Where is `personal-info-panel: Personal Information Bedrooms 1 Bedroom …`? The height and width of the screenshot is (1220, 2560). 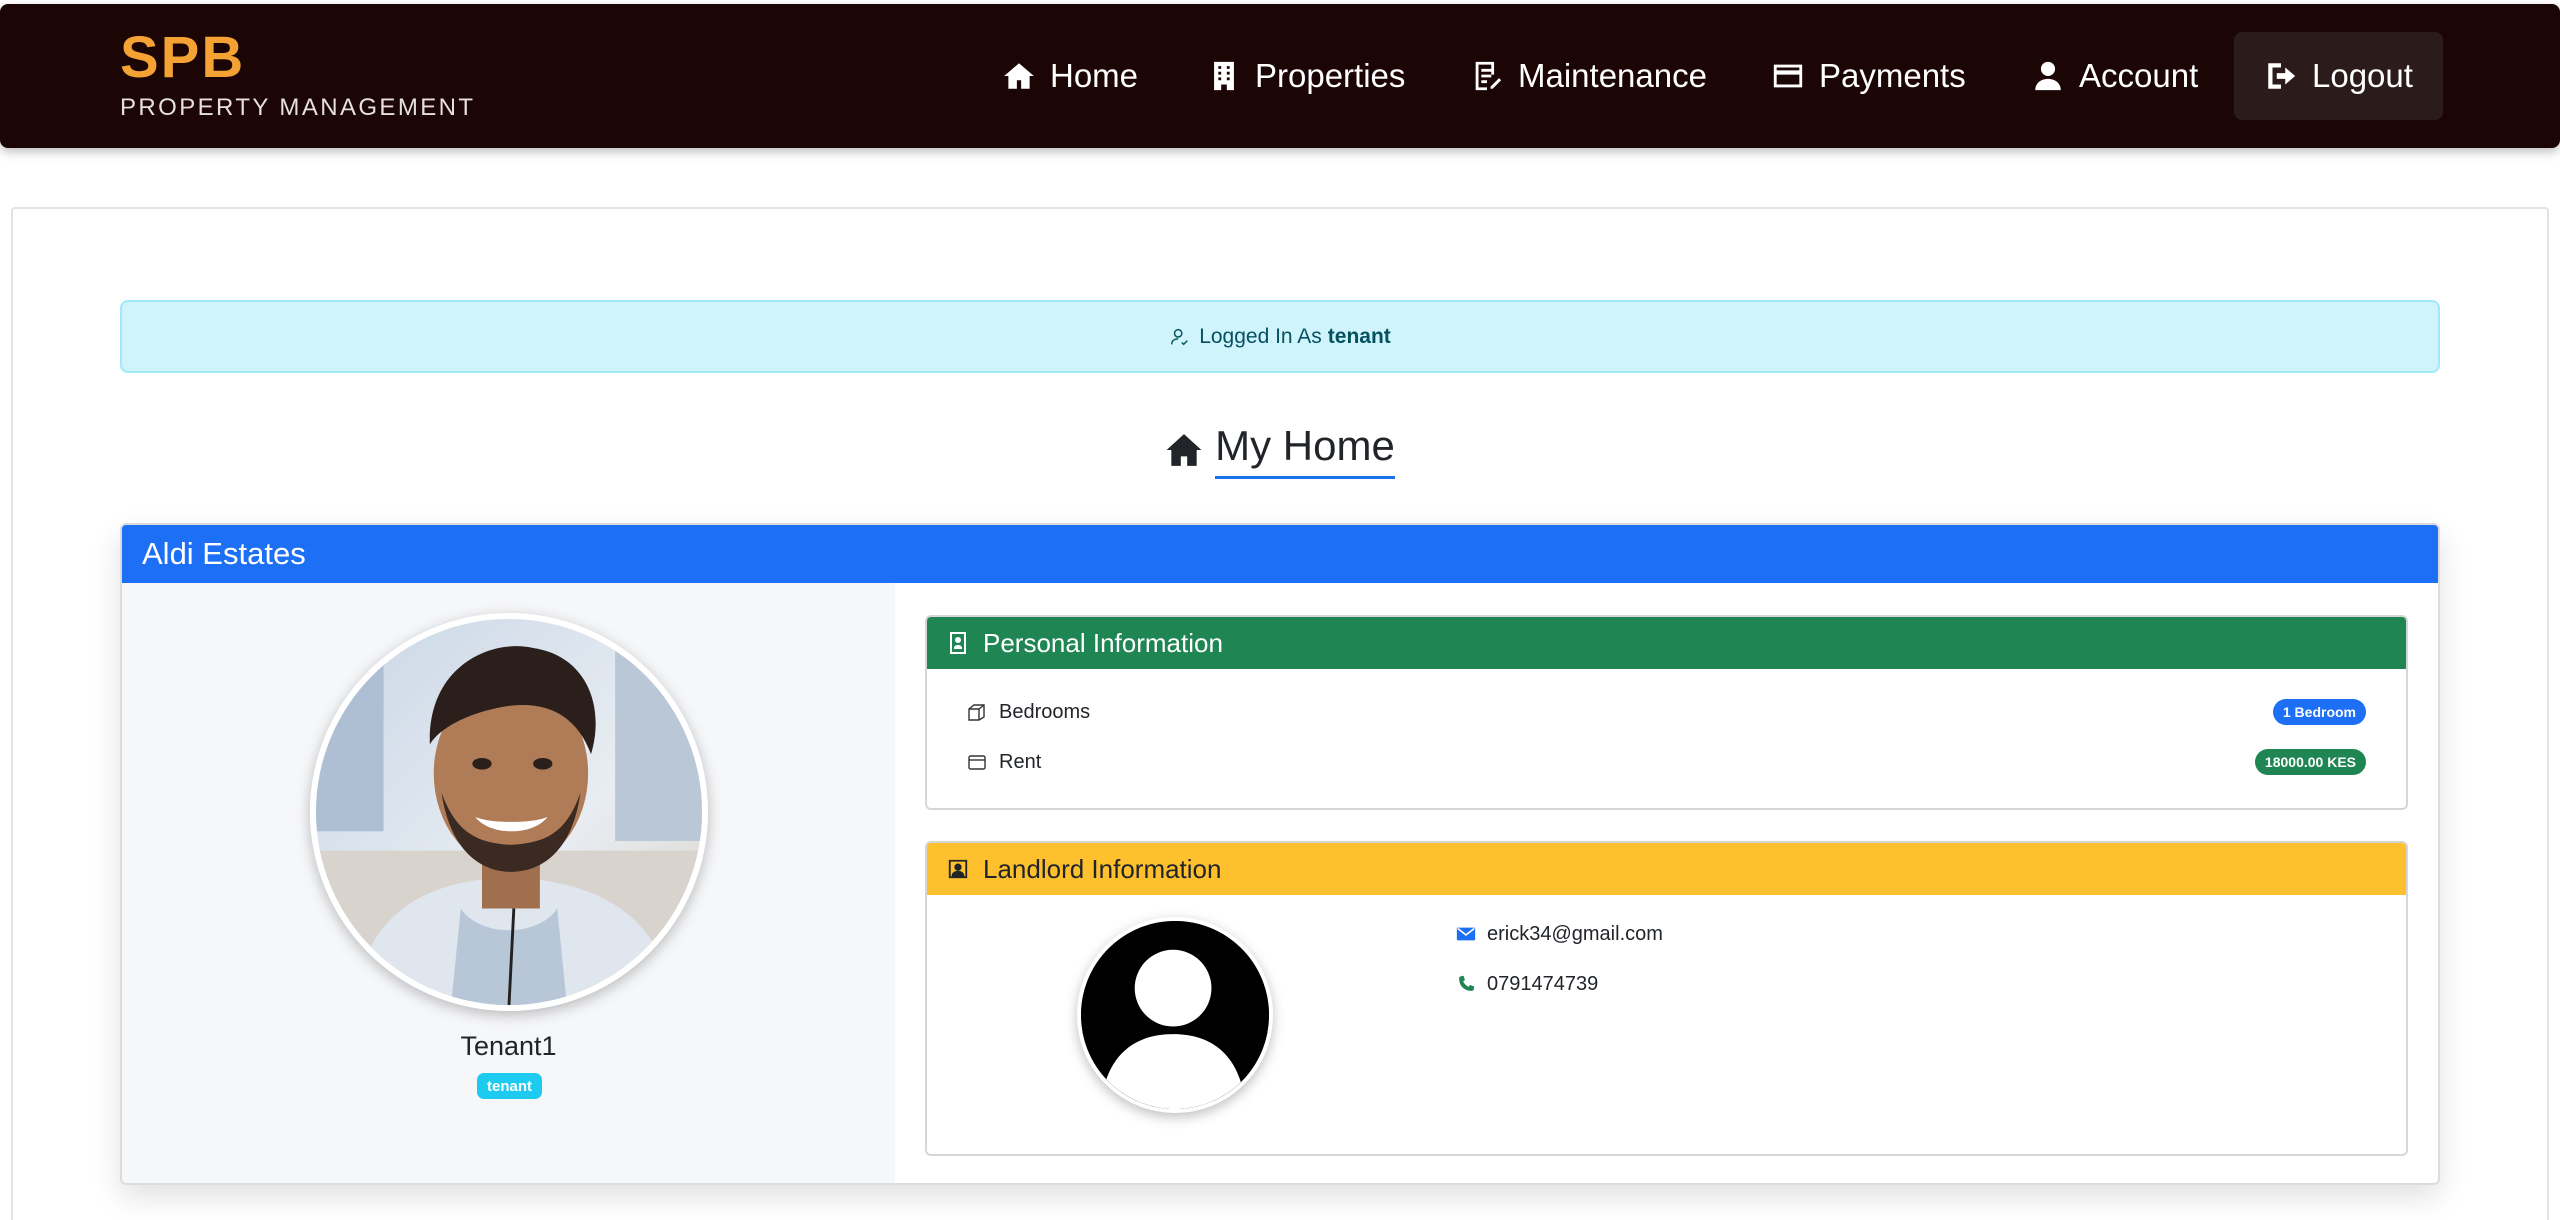 personal-info-panel: Personal Information Bedrooms 1 Bedroom … is located at coordinates (1666, 712).